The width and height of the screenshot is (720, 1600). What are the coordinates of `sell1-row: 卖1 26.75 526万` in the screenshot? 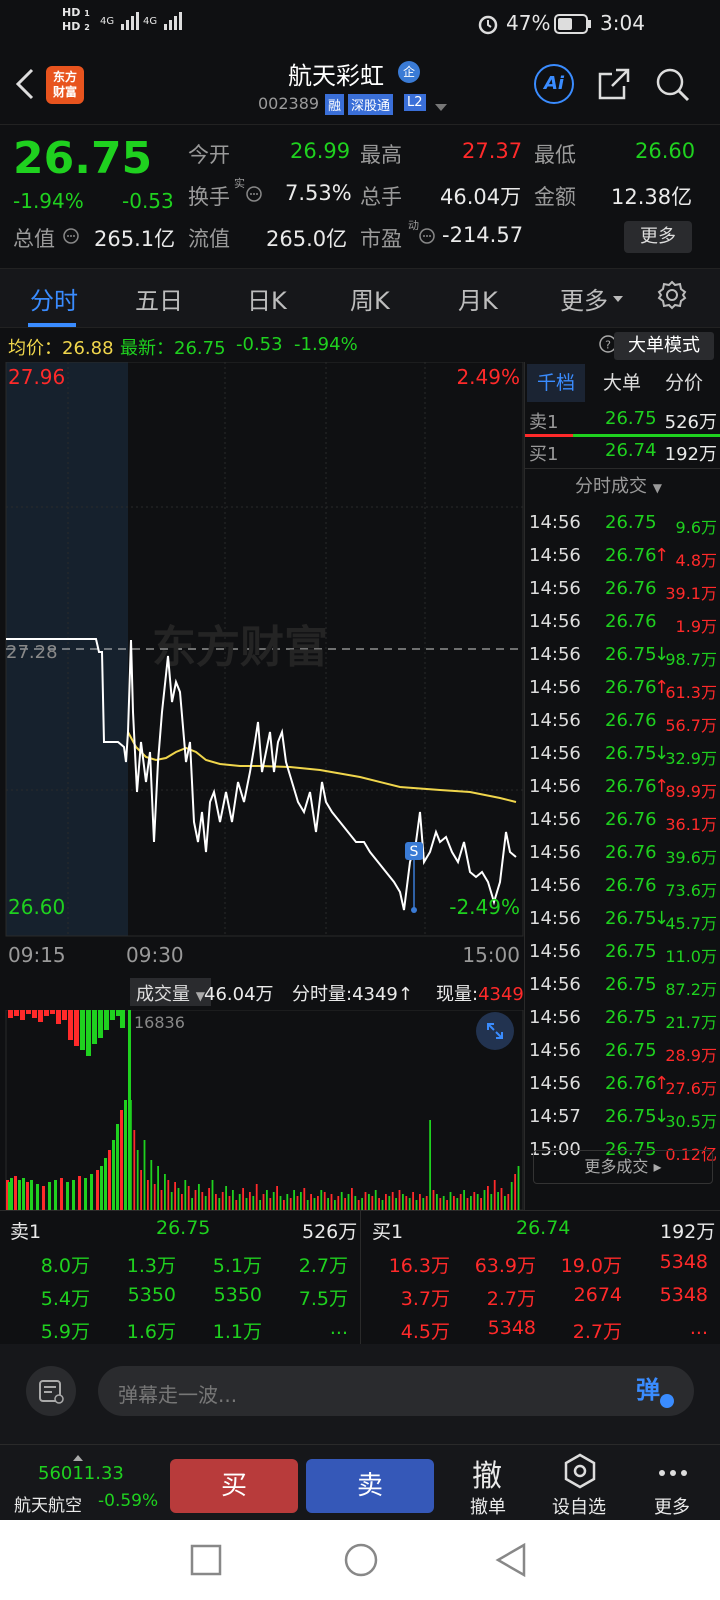 It's located at (623, 420).